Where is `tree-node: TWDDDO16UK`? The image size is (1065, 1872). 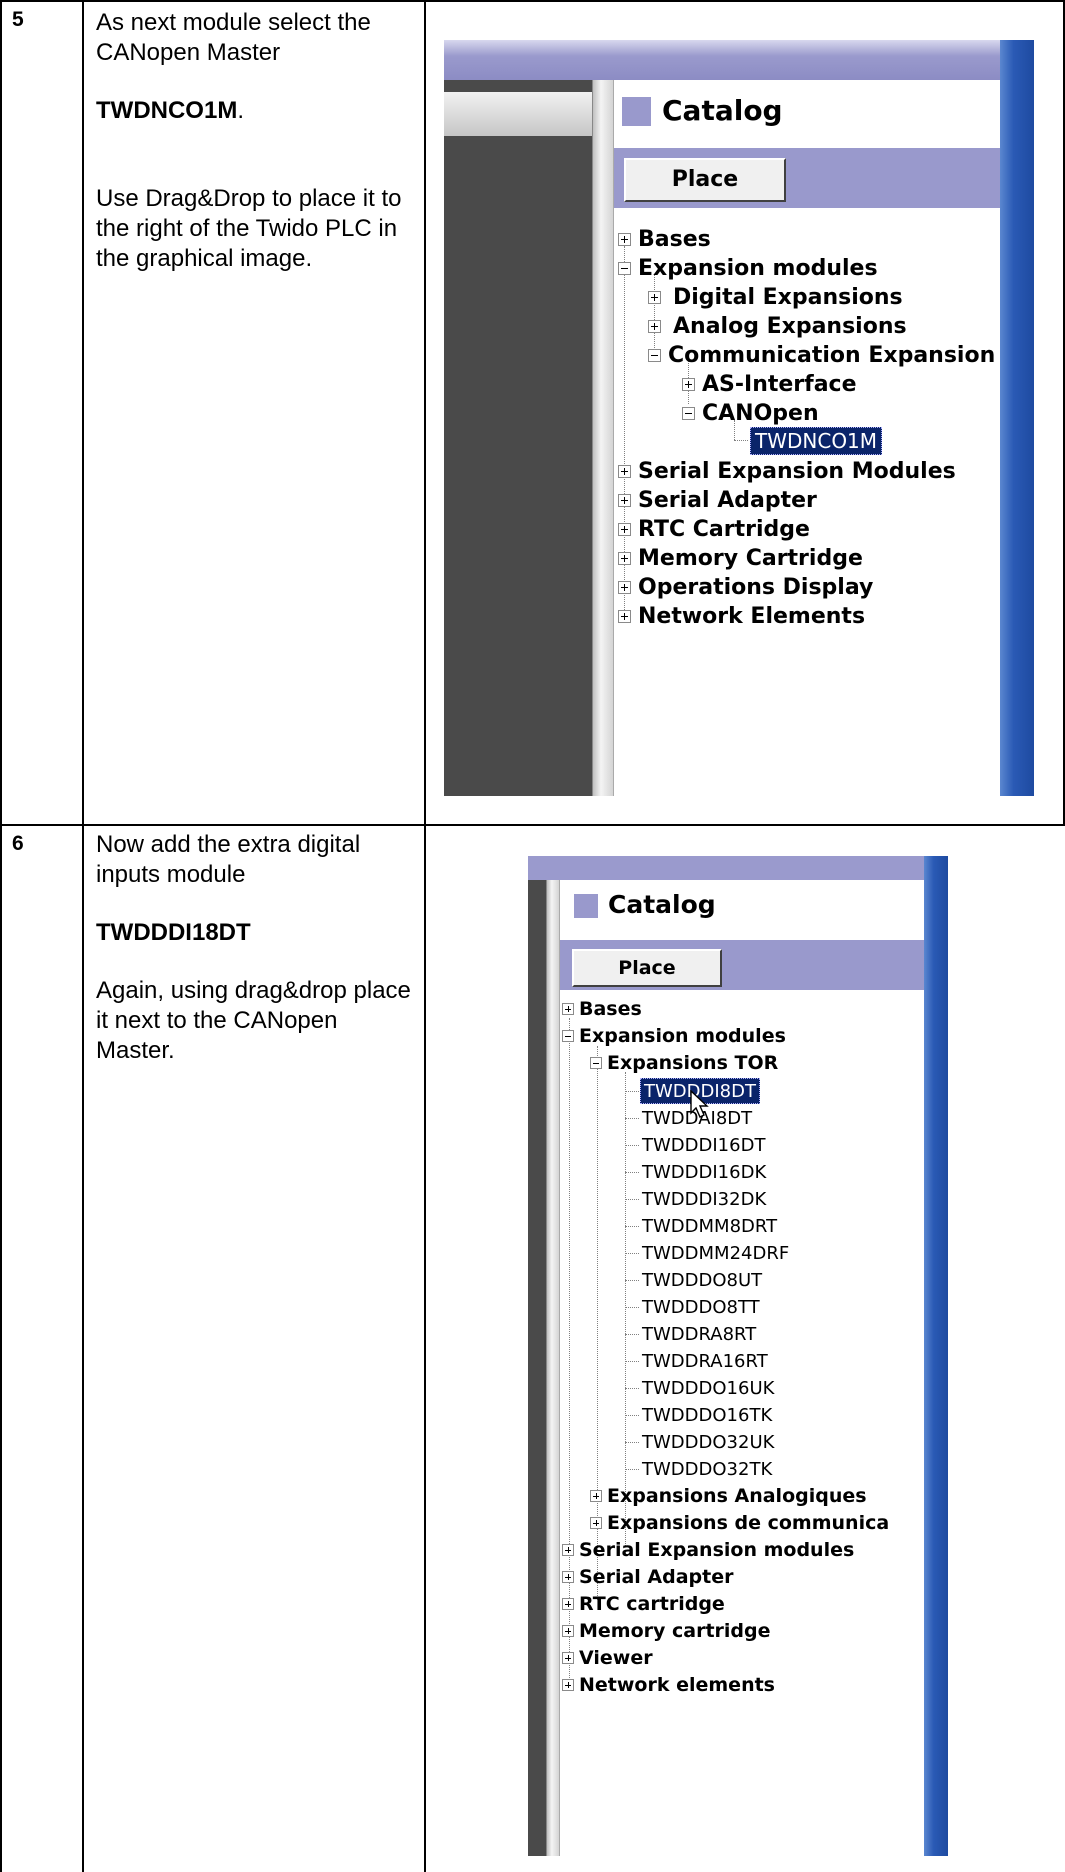 tree-node: TWDDDO16UK is located at coordinates (708, 1388).